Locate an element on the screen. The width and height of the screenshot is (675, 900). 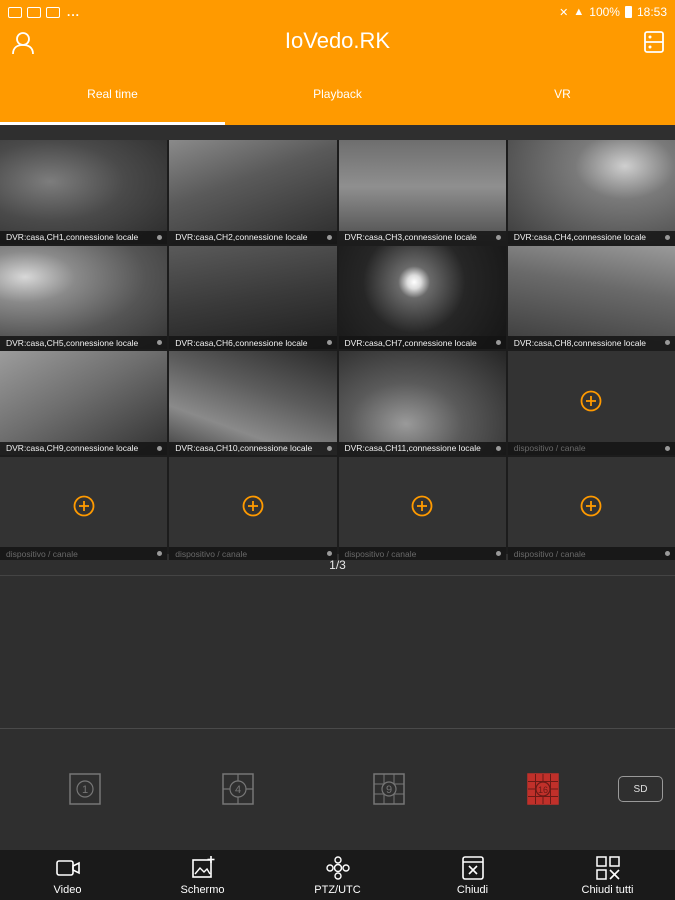
camera-tile: DVR:casa,CH7,connessione locale is located at coordinates (422, 297).